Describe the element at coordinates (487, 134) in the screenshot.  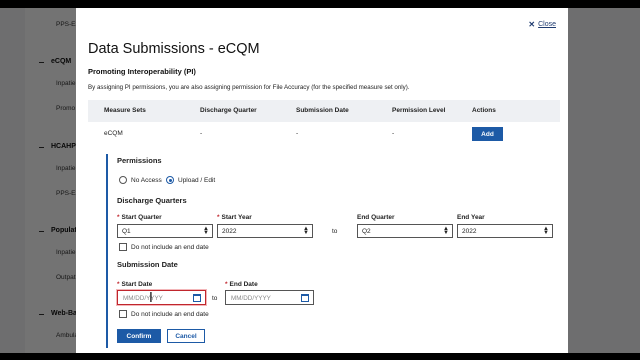
I see `add-button: Add` at that location.